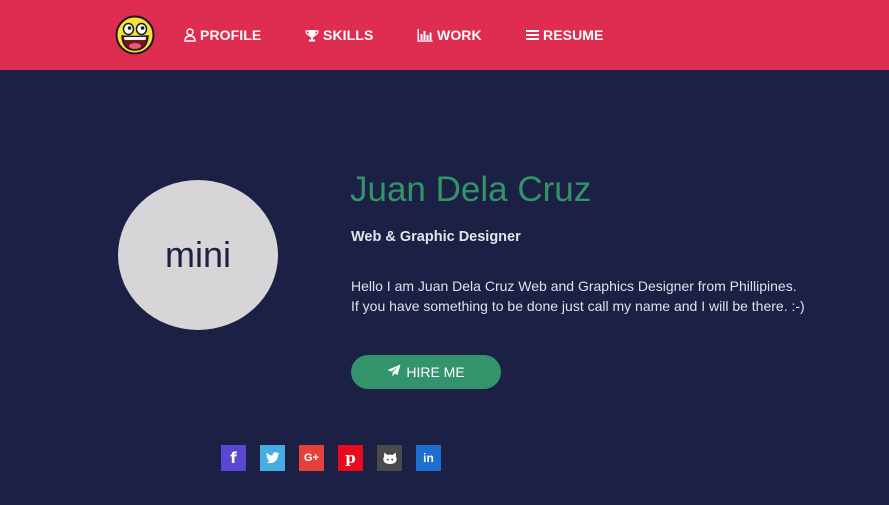 This screenshot has height=505, width=889. Describe the element at coordinates (425, 35) in the screenshot. I see `bar-chart-icon` at that location.